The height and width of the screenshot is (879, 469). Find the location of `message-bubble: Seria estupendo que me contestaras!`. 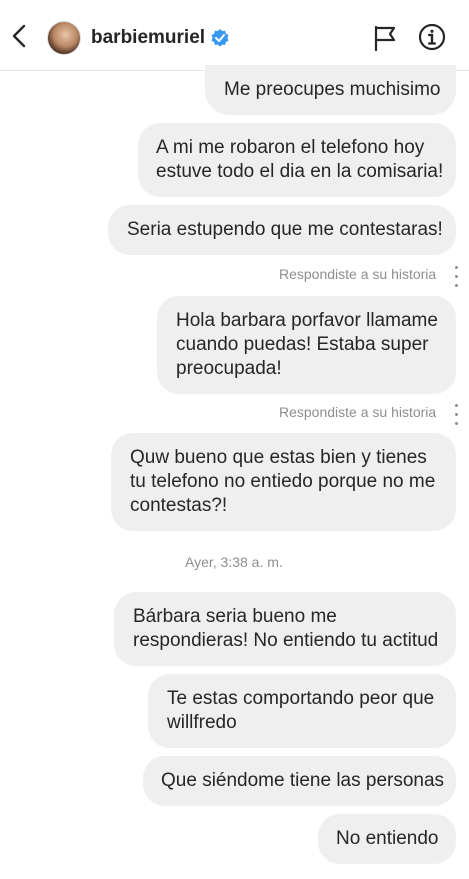

message-bubble: Seria estupendo que me contestaras! is located at coordinates (282, 230).